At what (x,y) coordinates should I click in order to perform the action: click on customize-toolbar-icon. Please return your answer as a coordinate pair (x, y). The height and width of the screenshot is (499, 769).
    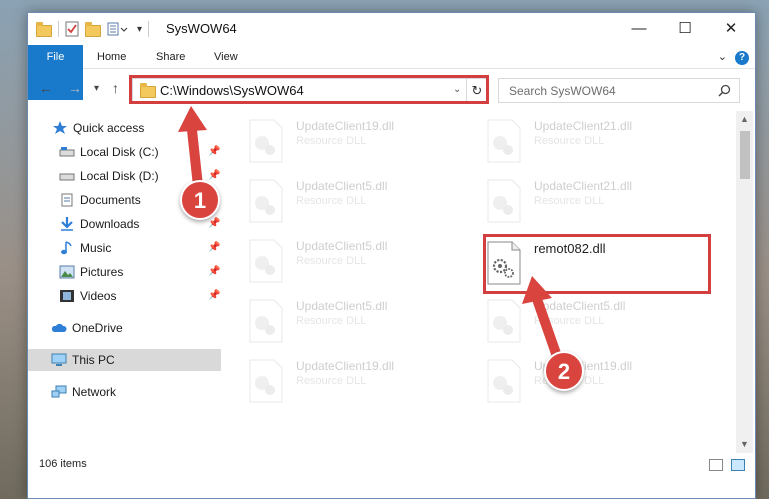
    Looking at the image, I should click on (119, 29).